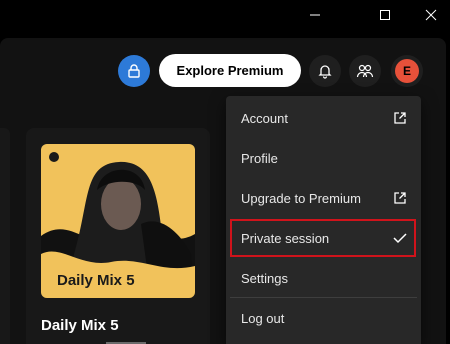 The image size is (450, 344). I want to click on close-icon, so click(431, 15).